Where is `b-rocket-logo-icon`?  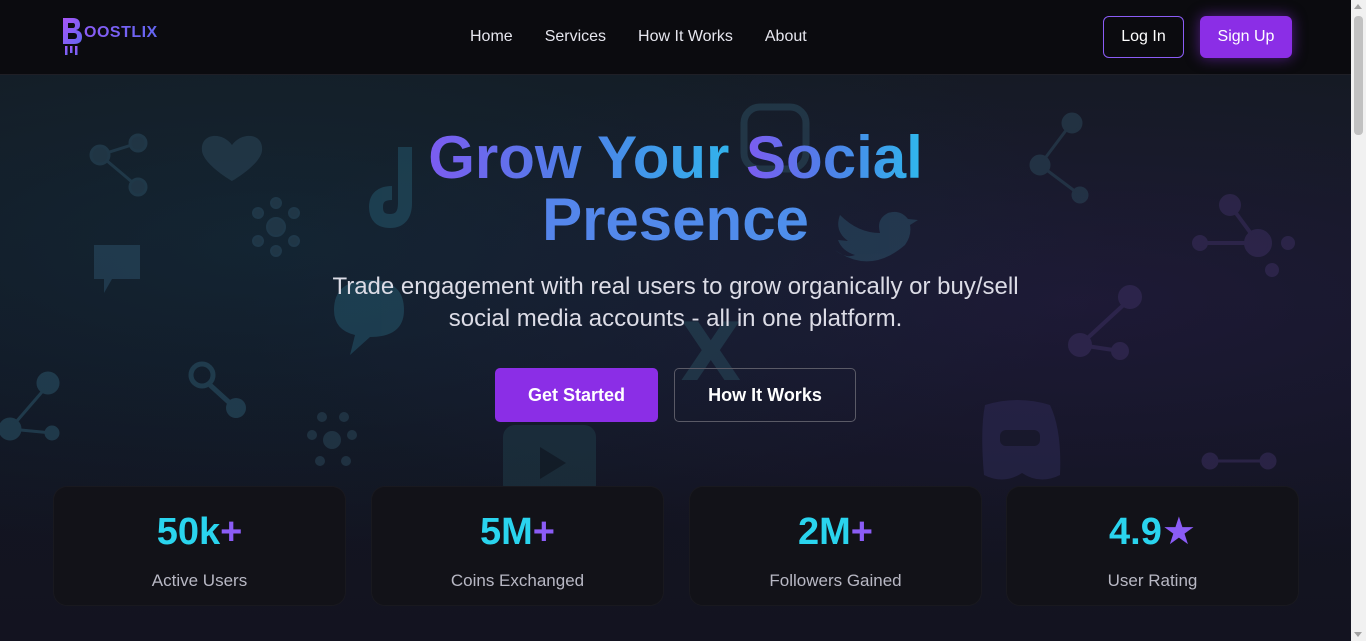 b-rocket-logo-icon is located at coordinates (72, 36).